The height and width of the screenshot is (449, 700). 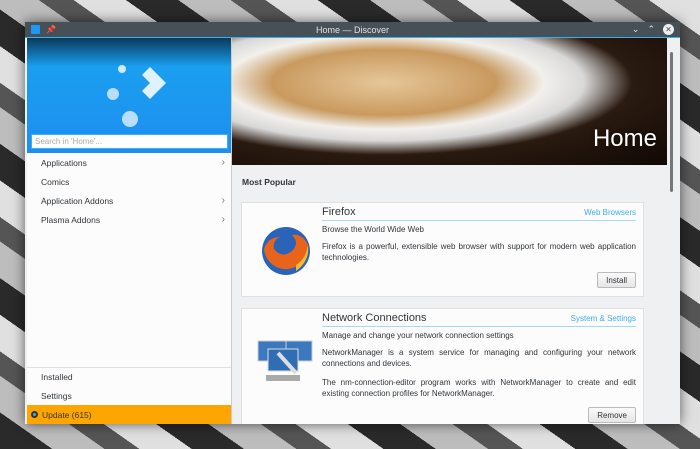 I want to click on item-label: Installed, so click(x=57, y=377).